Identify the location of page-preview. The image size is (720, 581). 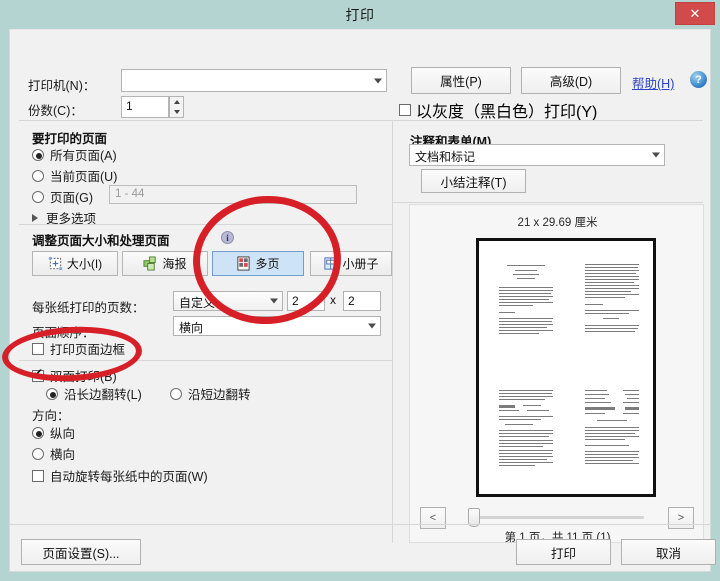
(566, 367).